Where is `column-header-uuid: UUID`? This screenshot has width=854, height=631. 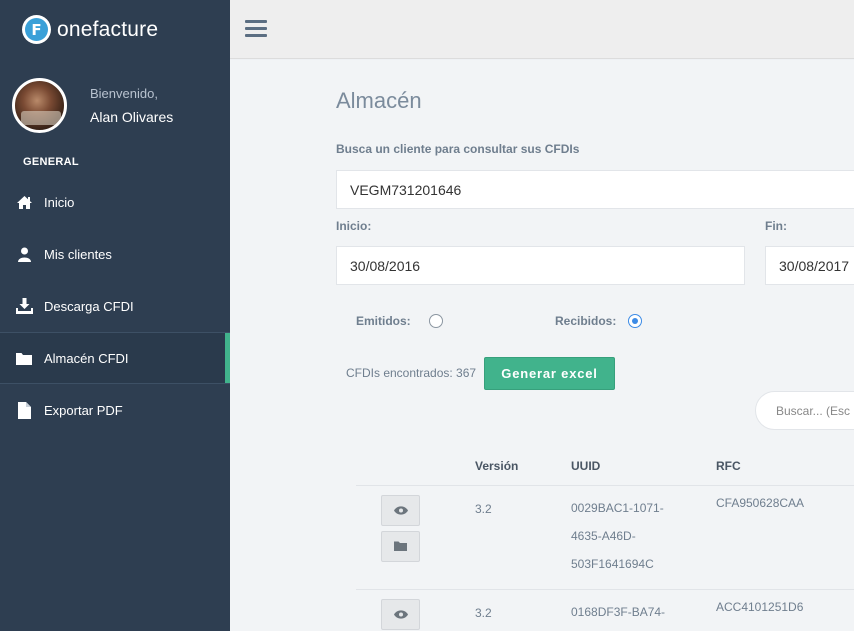 column-header-uuid: UUID is located at coordinates (585, 466).